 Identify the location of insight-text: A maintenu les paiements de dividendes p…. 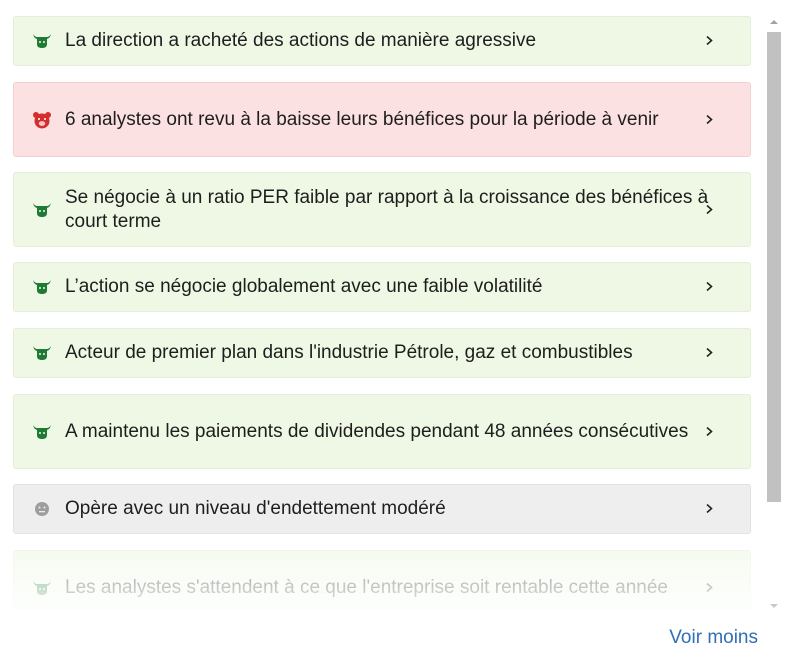
(377, 431).